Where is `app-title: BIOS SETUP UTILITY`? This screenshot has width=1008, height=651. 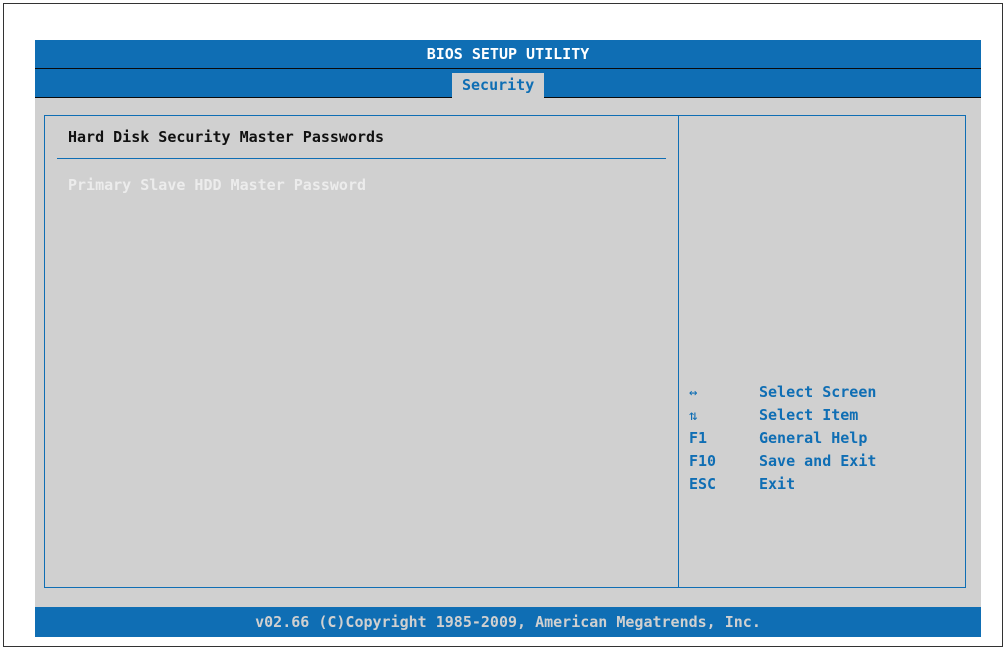 app-title: BIOS SETUP UTILITY is located at coordinates (508, 54).